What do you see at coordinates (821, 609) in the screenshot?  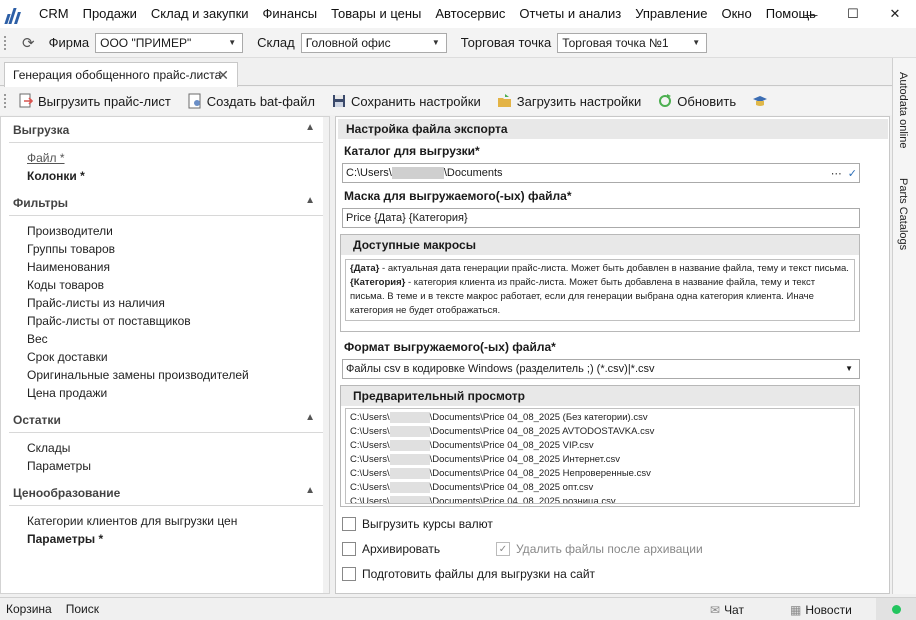 I see `news-button: ▦ Новости` at bounding box center [821, 609].